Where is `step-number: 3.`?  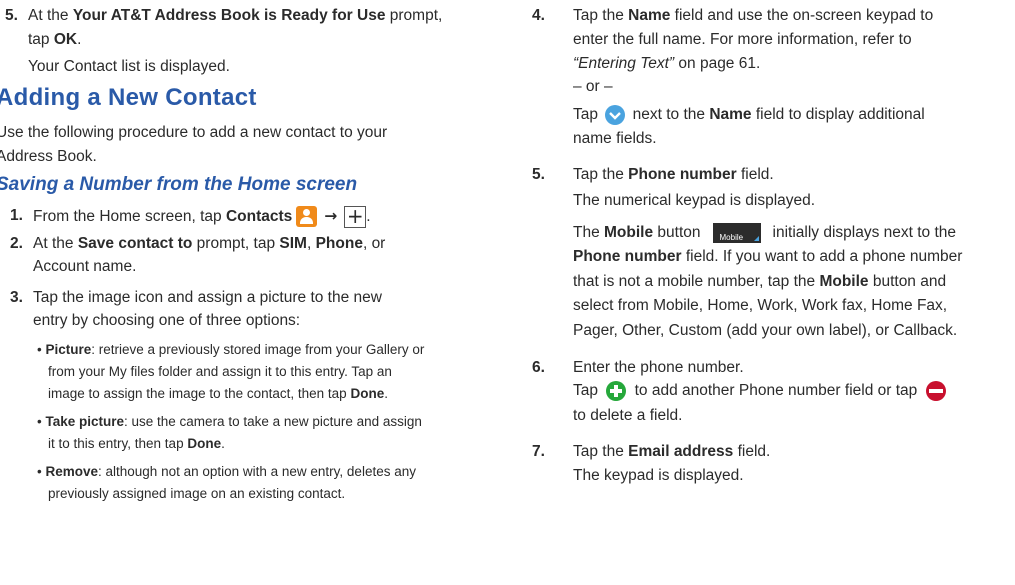 step-number: 3. is located at coordinates (16, 297).